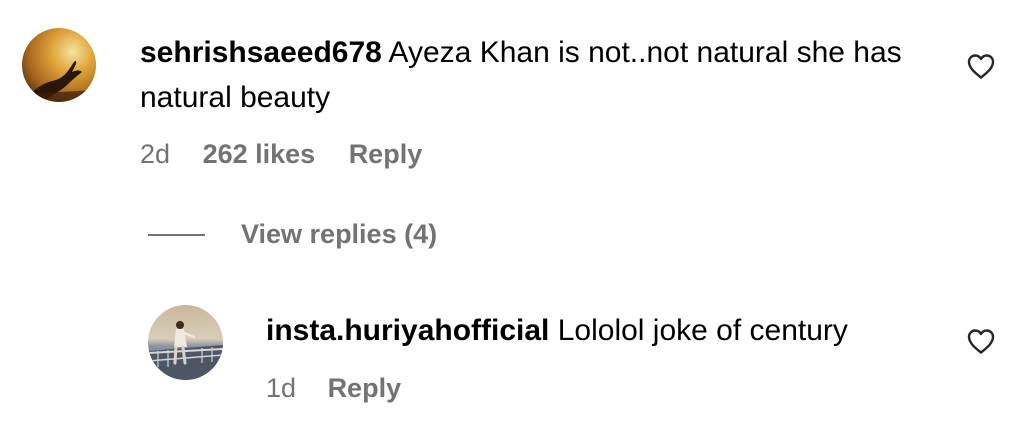 This screenshot has width=1024, height=426. What do you see at coordinates (702, 330) in the screenshot?
I see `reply-text: Lololol joke of century` at bounding box center [702, 330].